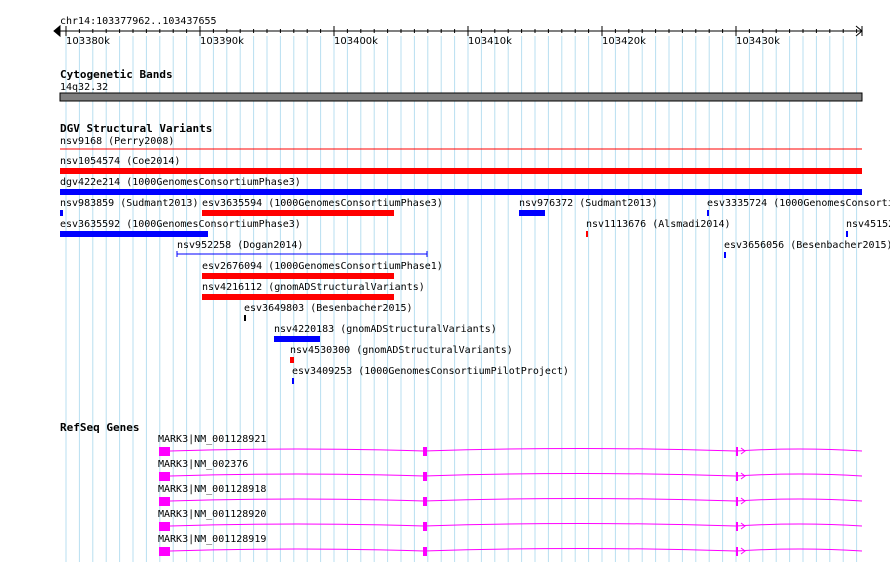  What do you see at coordinates (624, 41) in the screenshot?
I see `ruler-tick-label: 103420k` at bounding box center [624, 41].